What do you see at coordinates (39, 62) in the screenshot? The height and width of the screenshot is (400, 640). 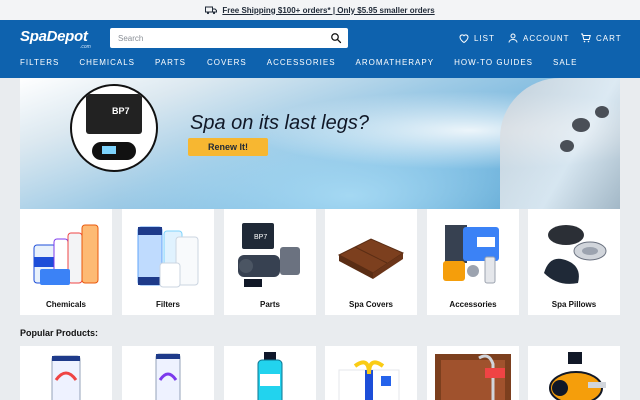 I see `nav-filters: FILTERS` at bounding box center [39, 62].